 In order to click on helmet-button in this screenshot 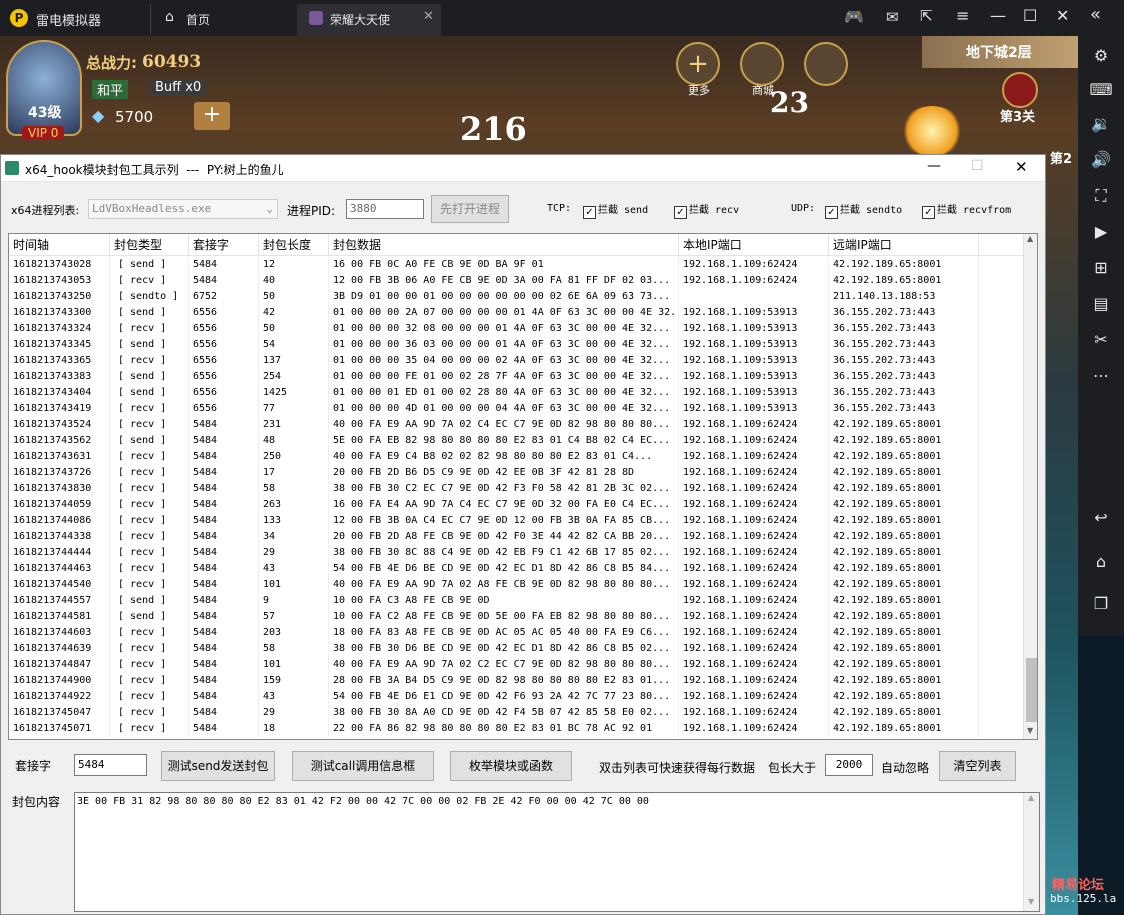, I will do `click(826, 64)`.